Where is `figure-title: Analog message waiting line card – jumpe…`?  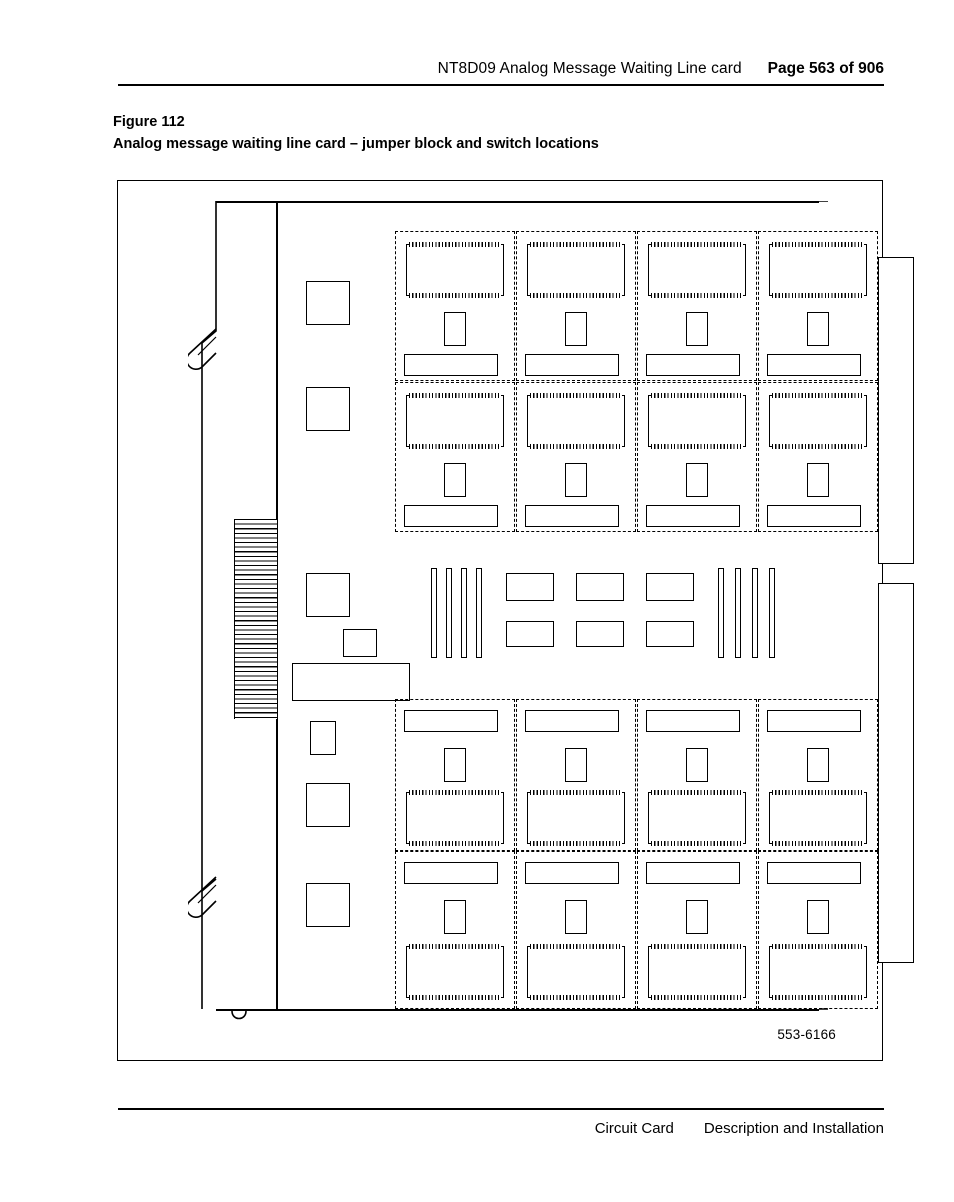 figure-title: Analog message waiting line card – jumpe… is located at coordinates (356, 143).